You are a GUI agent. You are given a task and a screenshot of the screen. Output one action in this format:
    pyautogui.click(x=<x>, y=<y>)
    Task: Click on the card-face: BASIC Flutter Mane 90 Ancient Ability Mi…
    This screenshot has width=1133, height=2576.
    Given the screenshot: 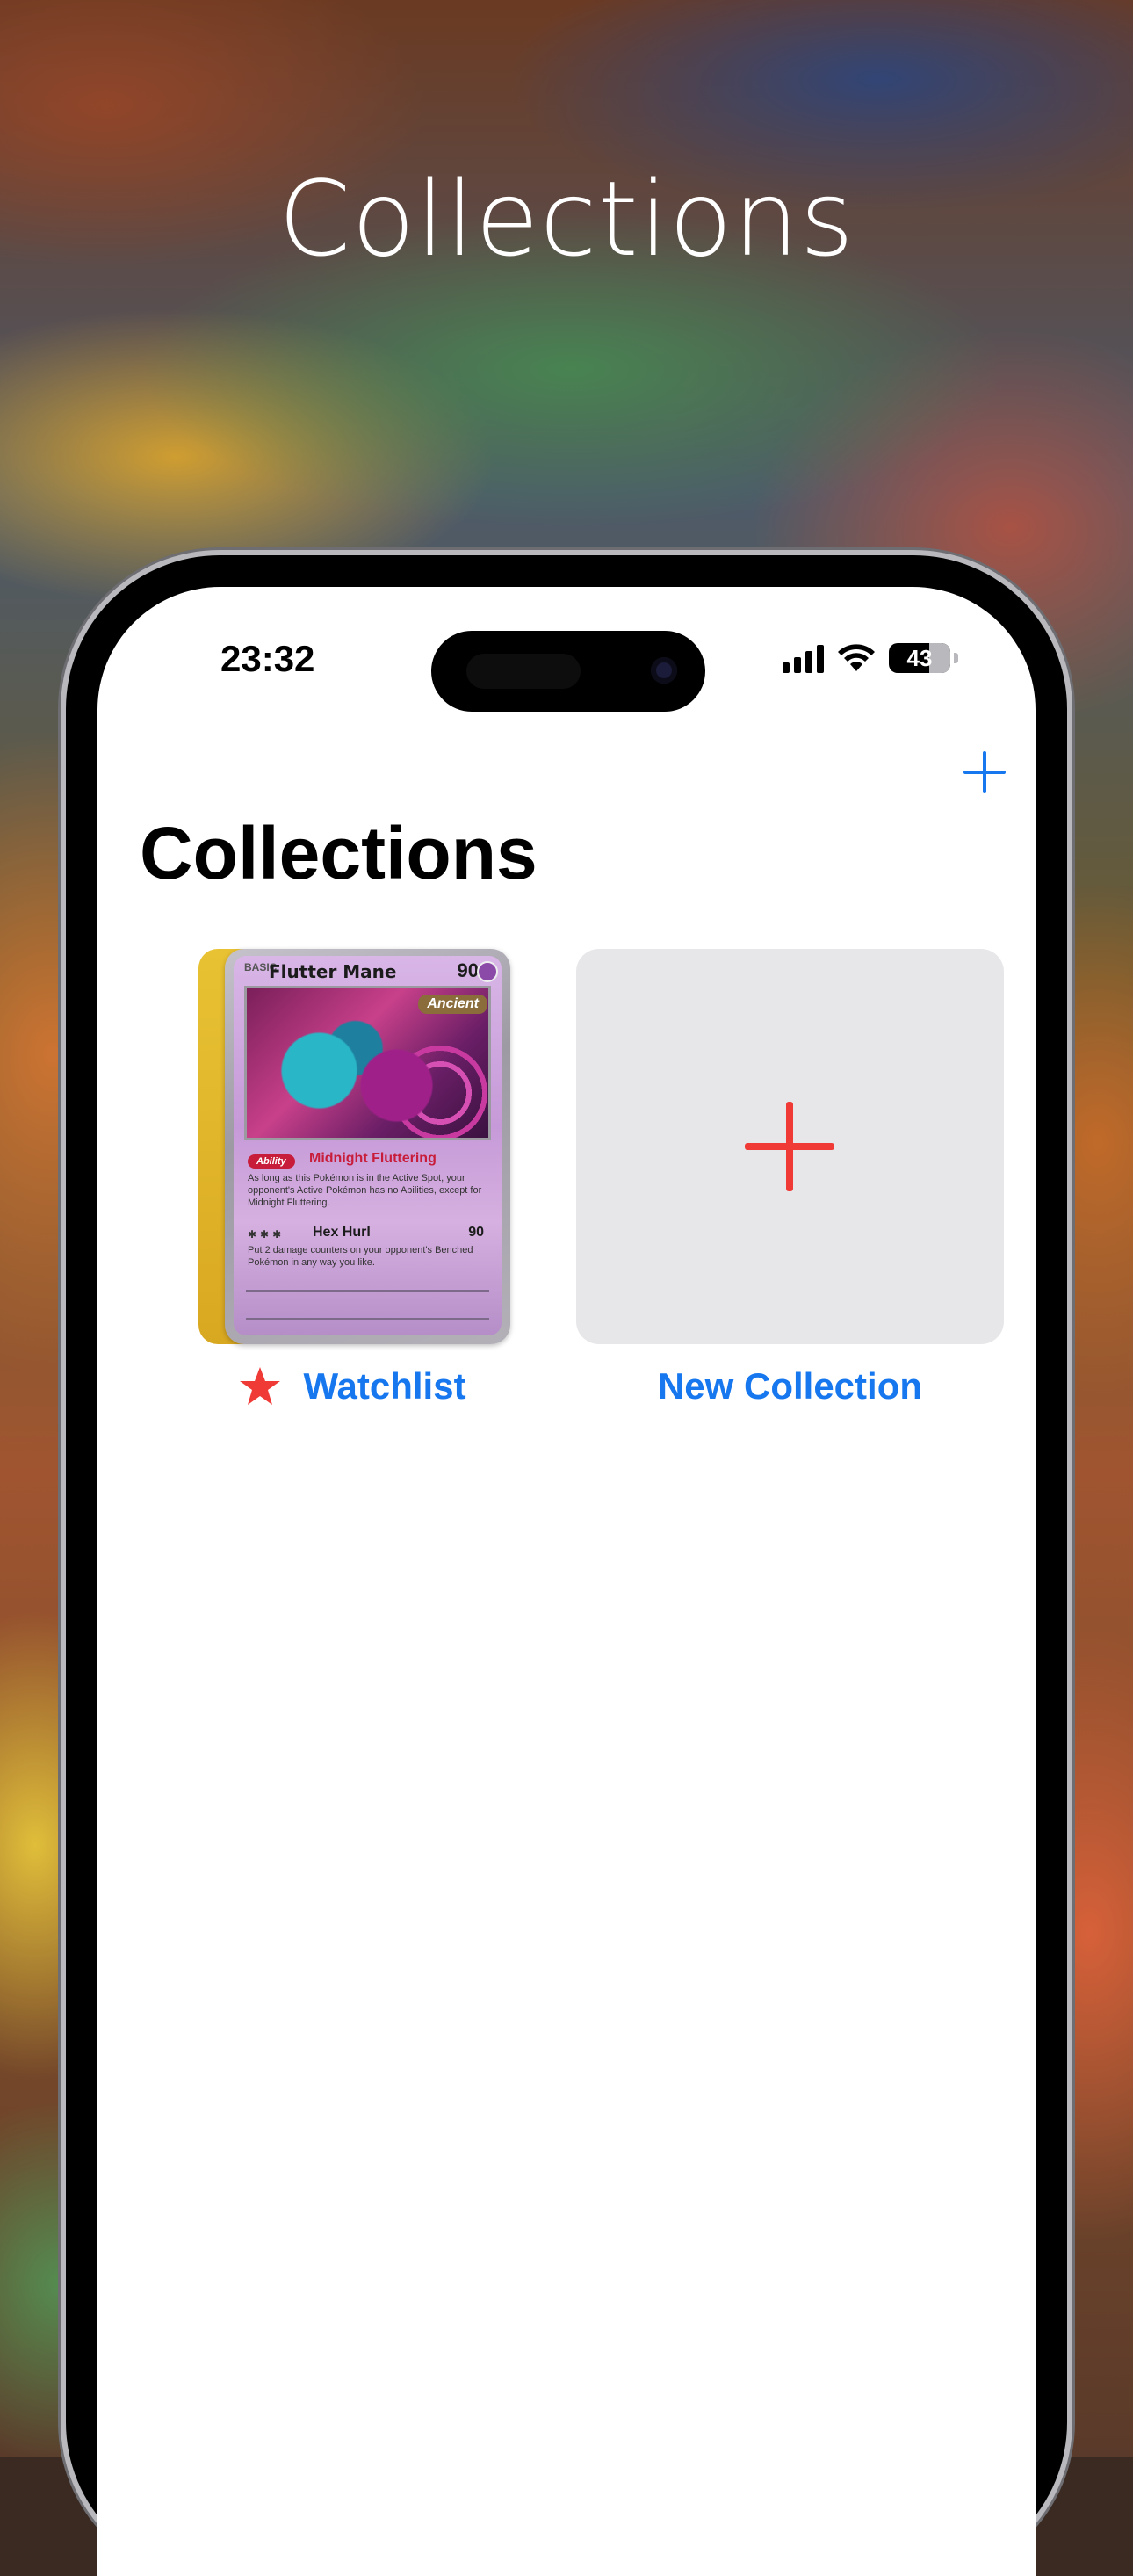 What is the action you would take?
    pyautogui.click(x=368, y=1145)
    